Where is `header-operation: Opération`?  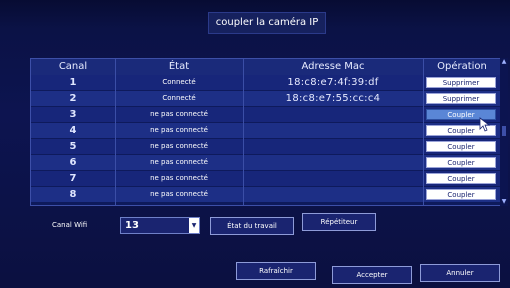 header-operation: Opération is located at coordinates (462, 66).